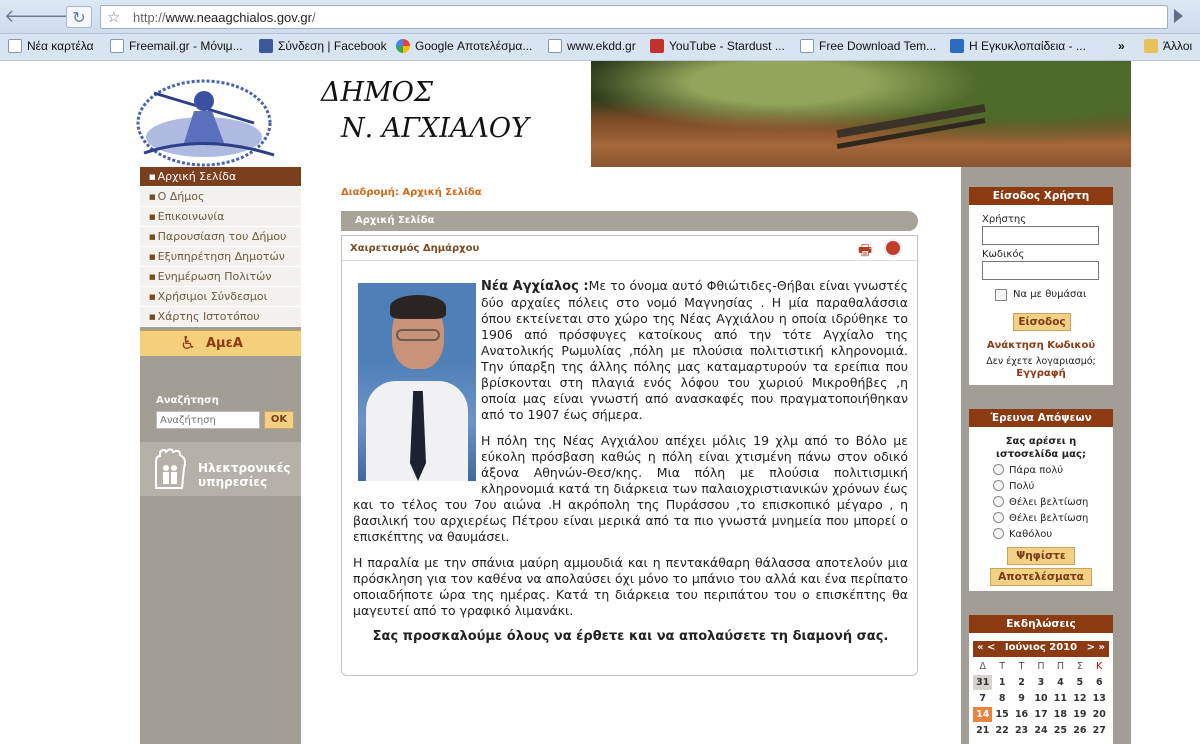 This screenshot has height=744, width=1200. I want to click on star-icon: ☆, so click(113, 17).